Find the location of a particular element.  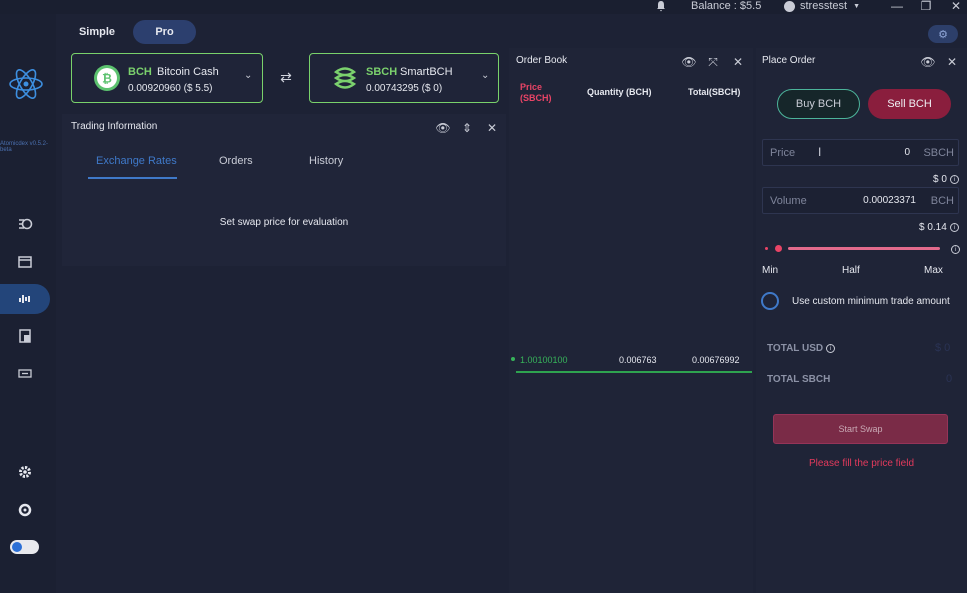

tab-history: History is located at coordinates (326, 161).